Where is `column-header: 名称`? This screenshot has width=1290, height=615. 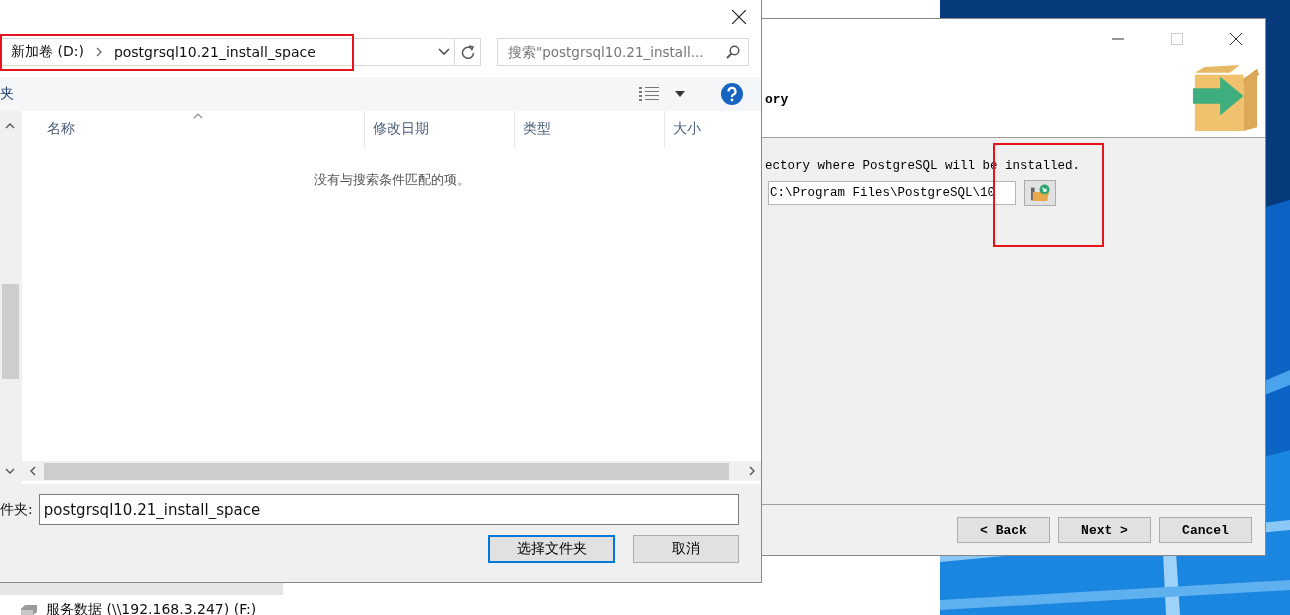
column-header: 名称 is located at coordinates (193, 129).